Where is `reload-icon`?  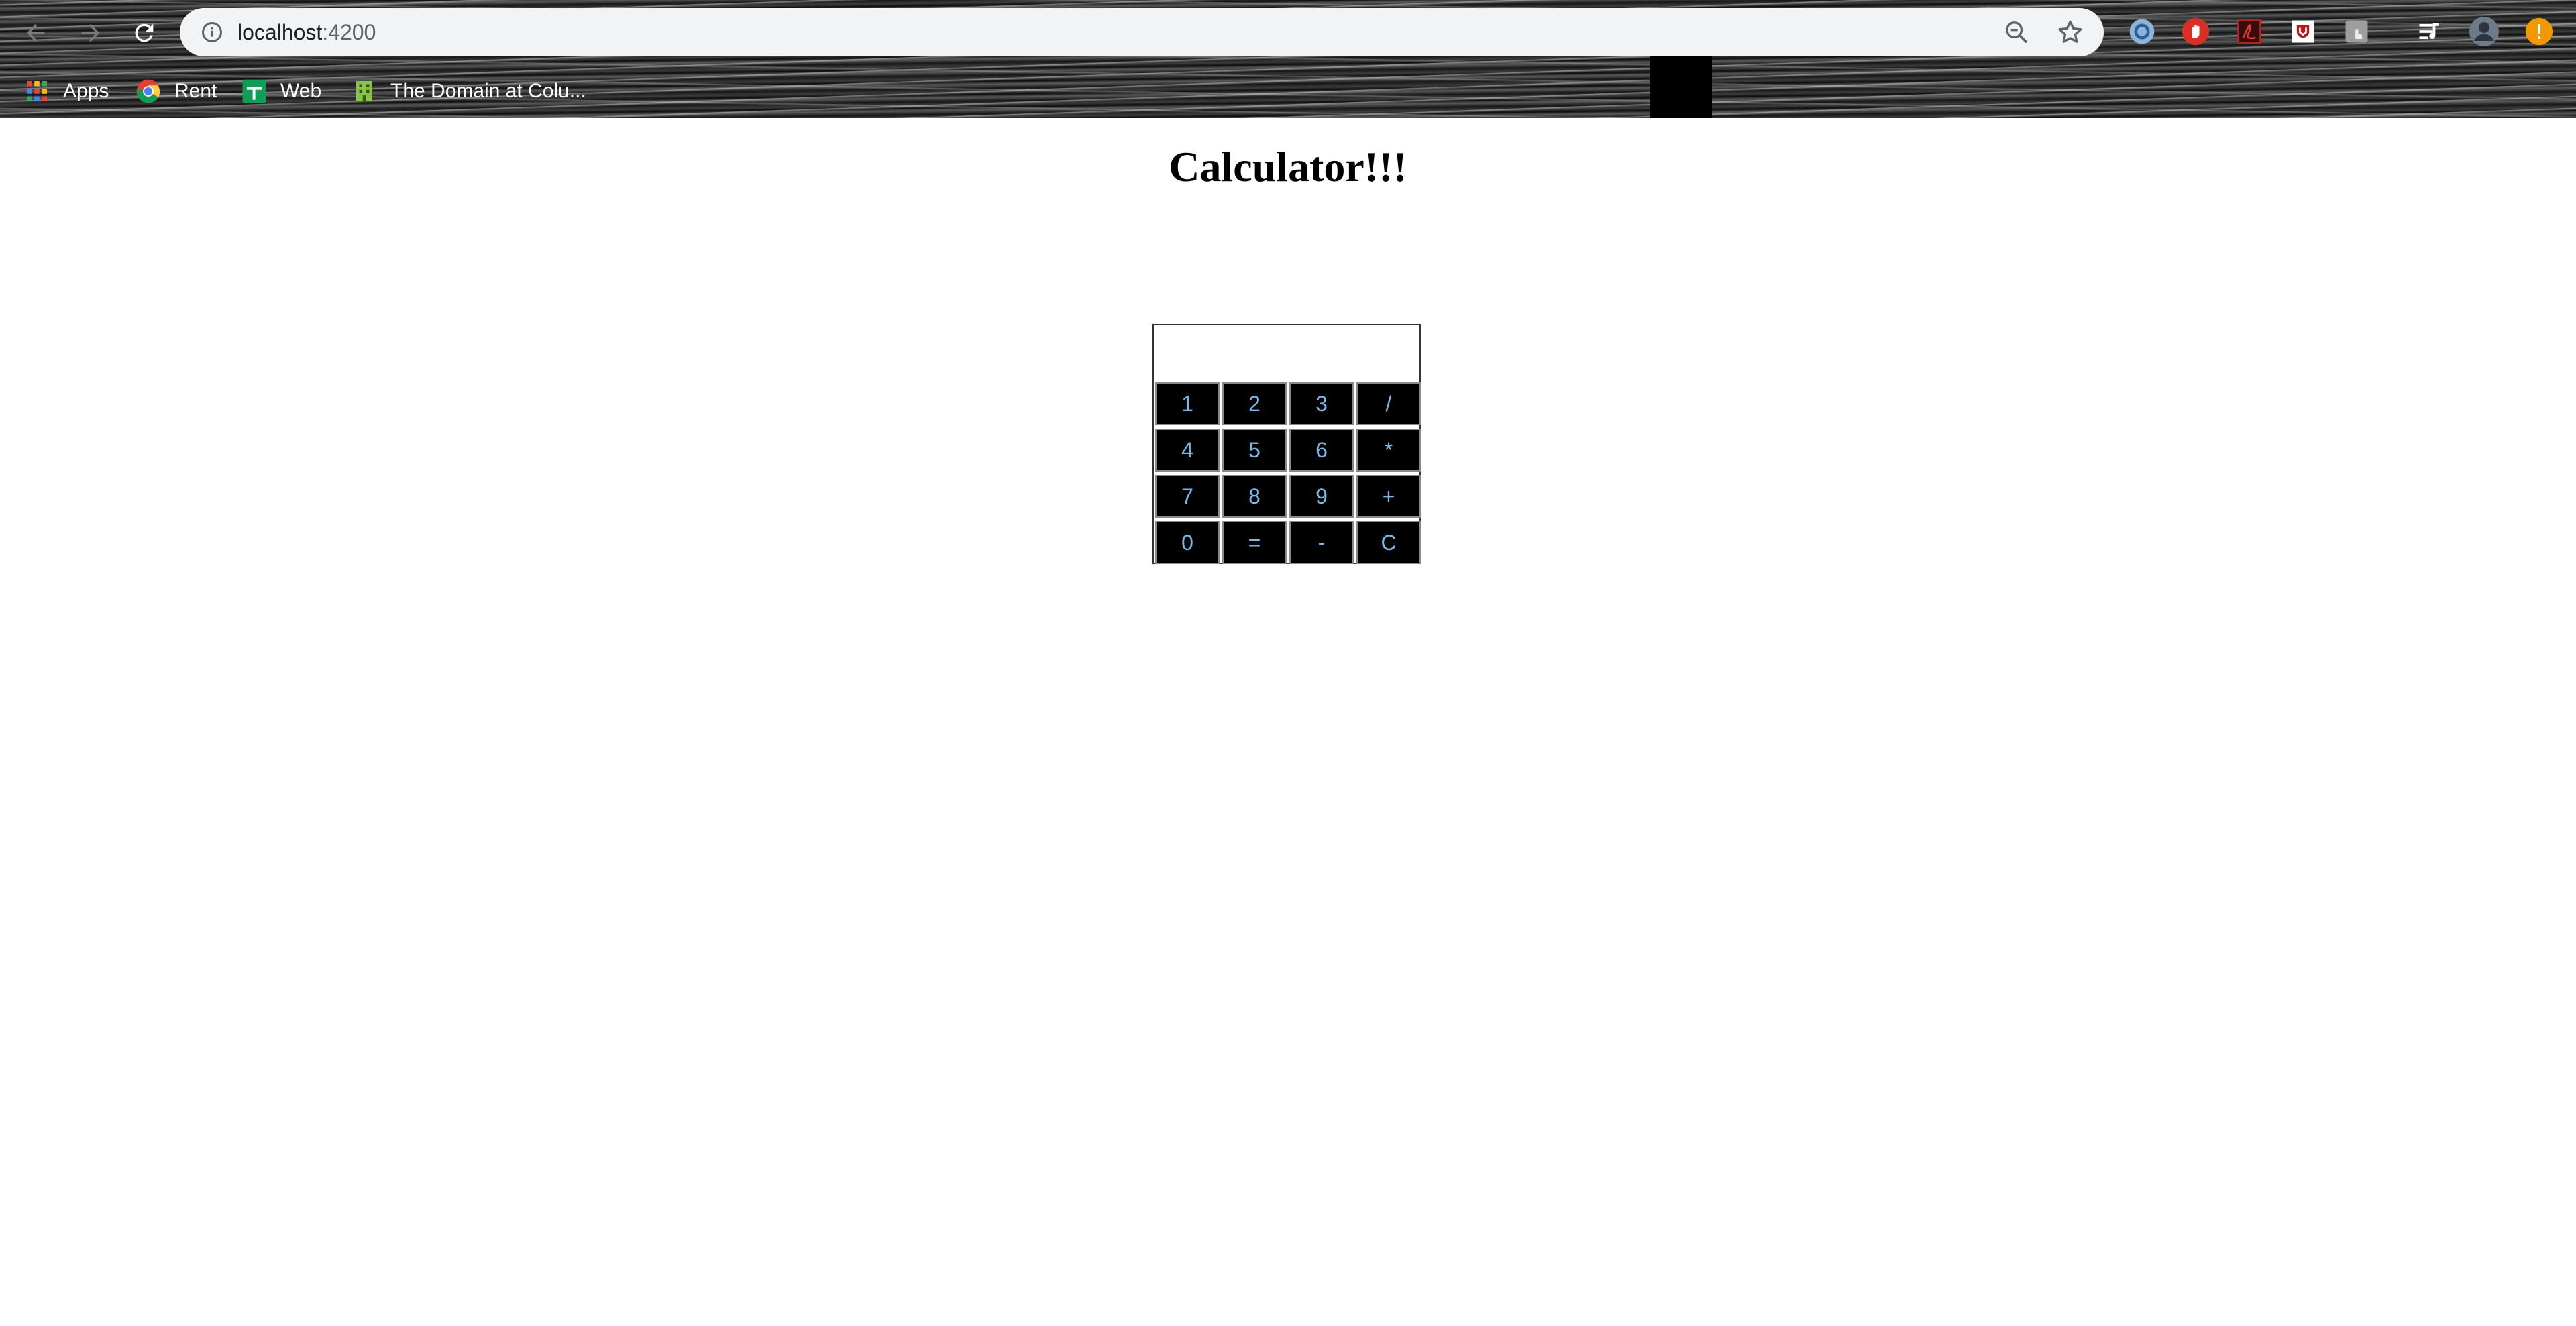 reload-icon is located at coordinates (144, 32).